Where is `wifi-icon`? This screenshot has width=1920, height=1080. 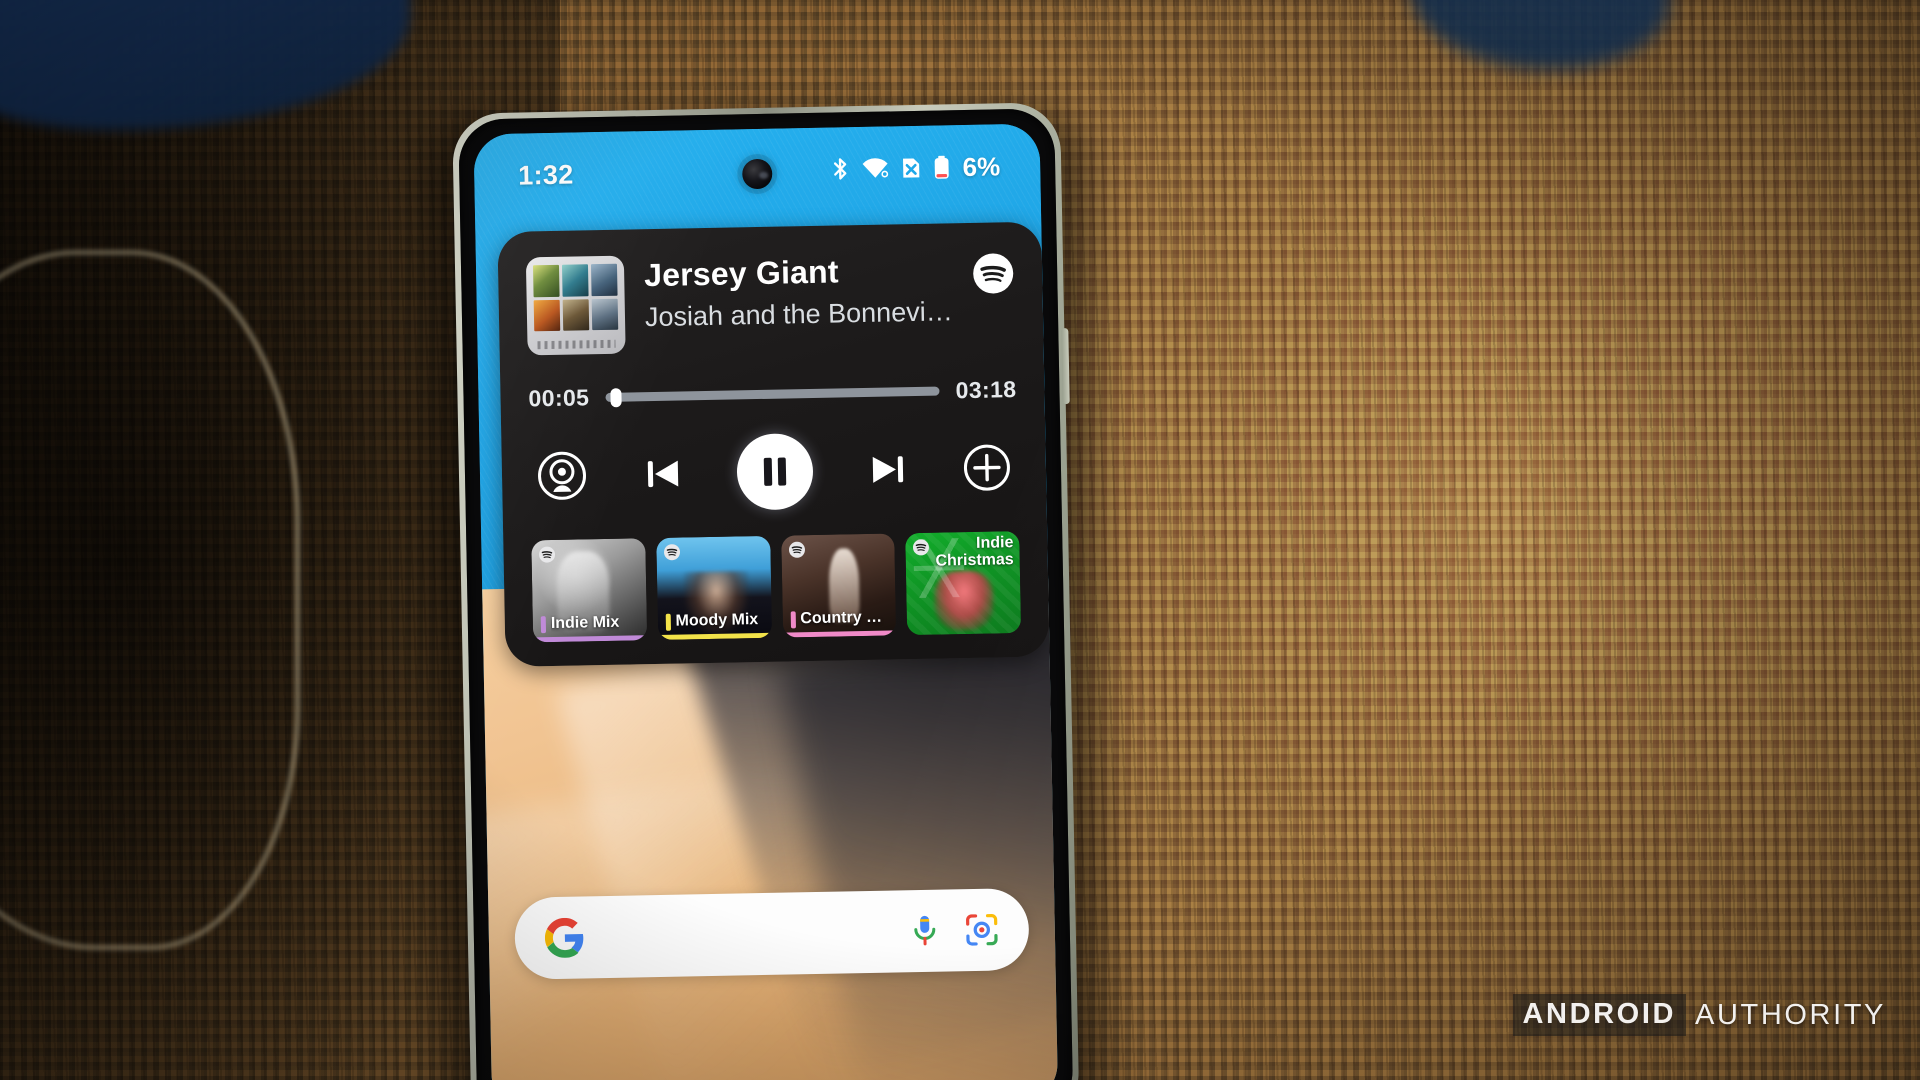
wifi-icon is located at coordinates (875, 168).